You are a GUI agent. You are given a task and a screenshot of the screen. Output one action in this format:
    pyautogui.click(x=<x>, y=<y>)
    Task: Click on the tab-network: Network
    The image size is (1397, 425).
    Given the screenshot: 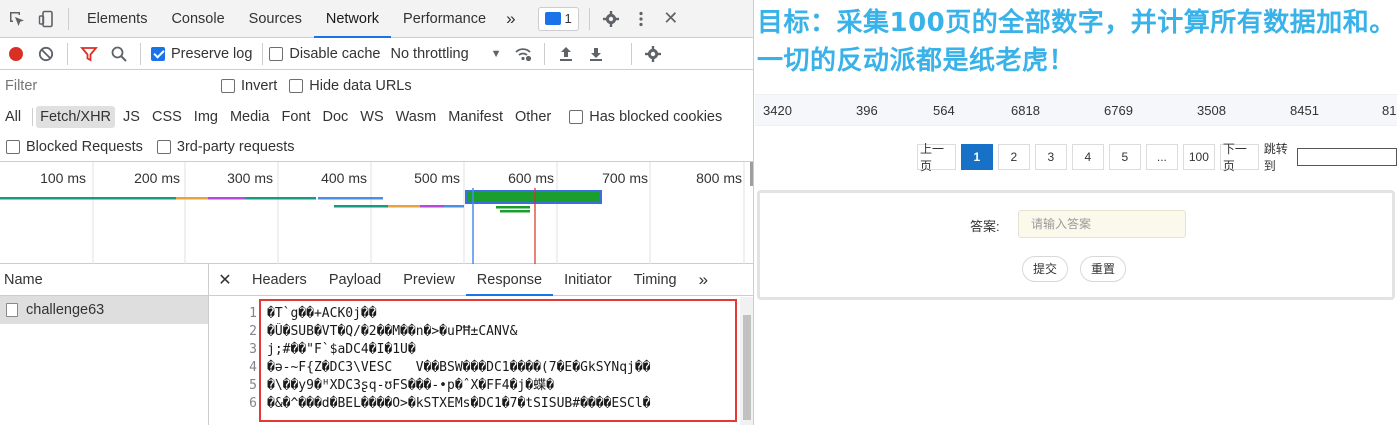 What is the action you would take?
    pyautogui.click(x=352, y=19)
    